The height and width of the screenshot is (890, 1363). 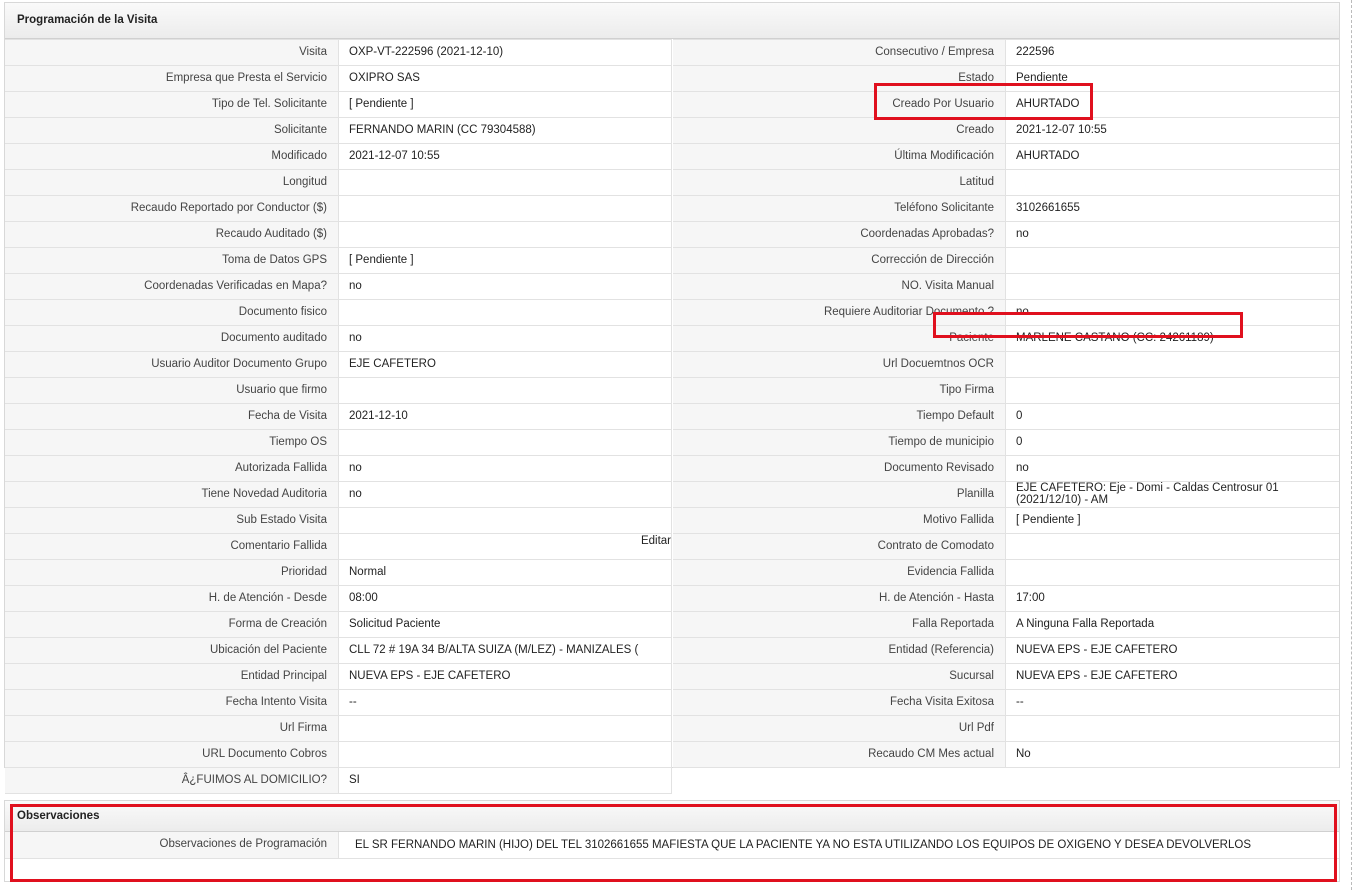 What do you see at coordinates (338, 105) in the screenshot?
I see `field-row-tipo-de-tel-solicitante: Tipo de Tel. Solicitante [ Pendiente ]` at bounding box center [338, 105].